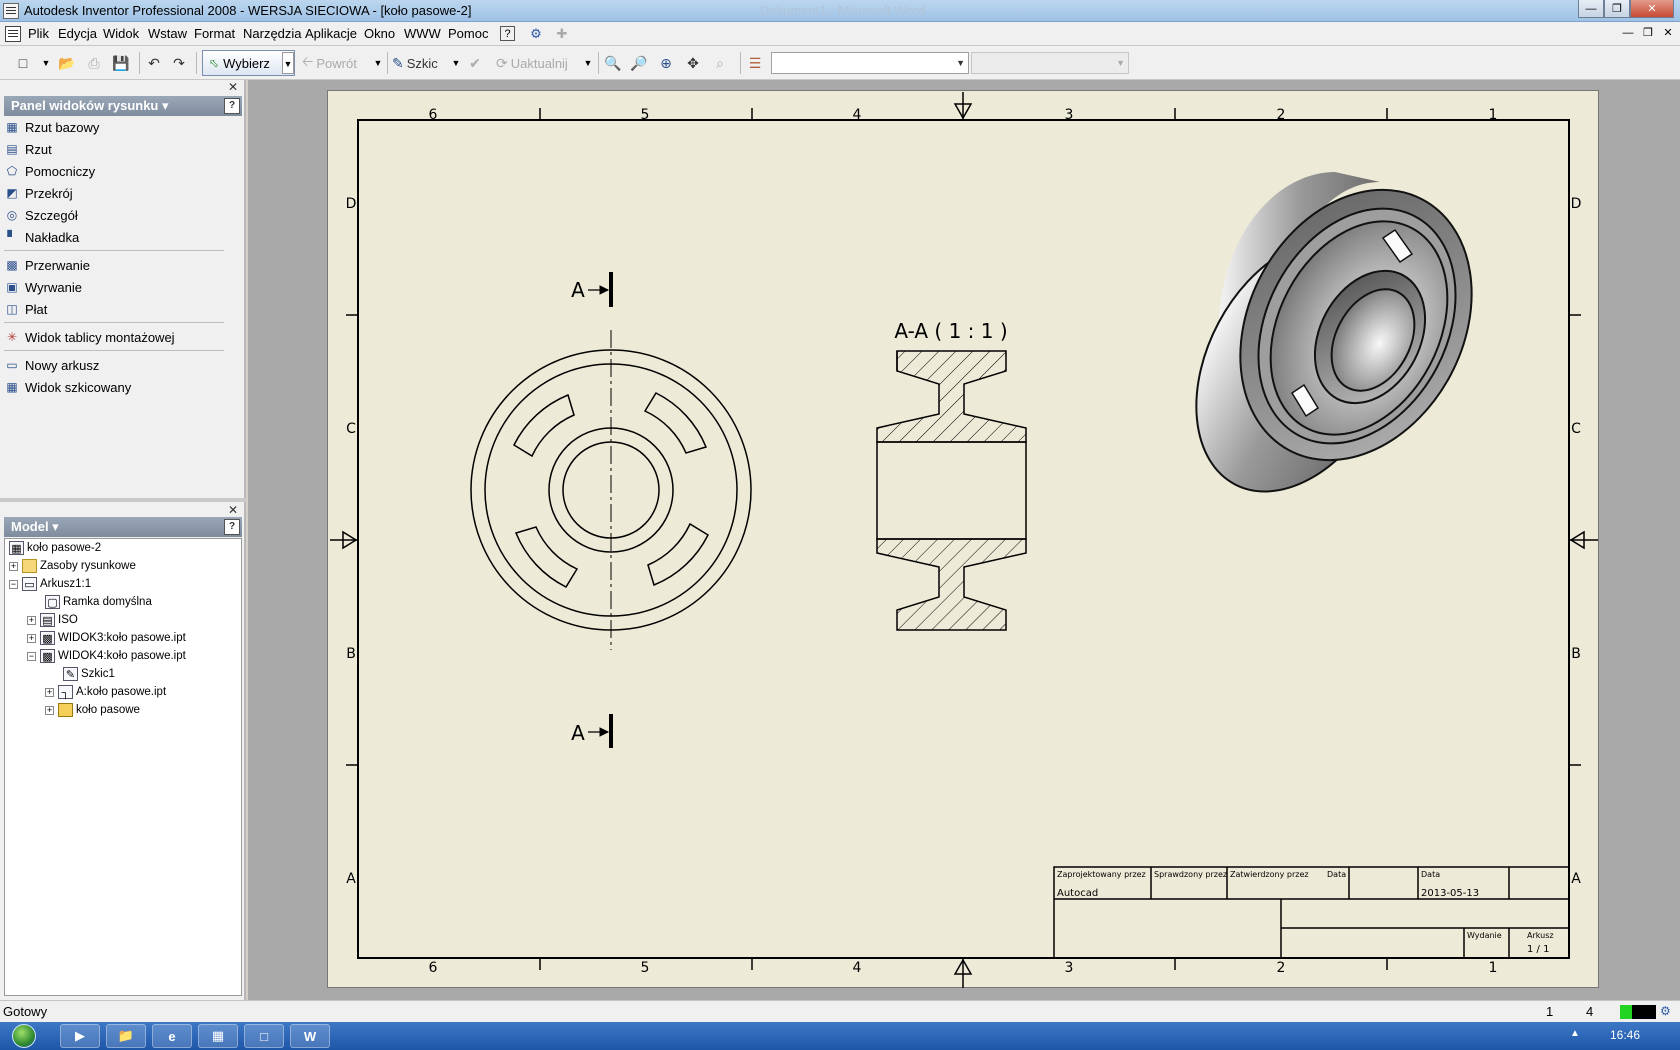 The image size is (1680, 1050). Describe the element at coordinates (214, 33) in the screenshot. I see `menu-format: Format` at that location.